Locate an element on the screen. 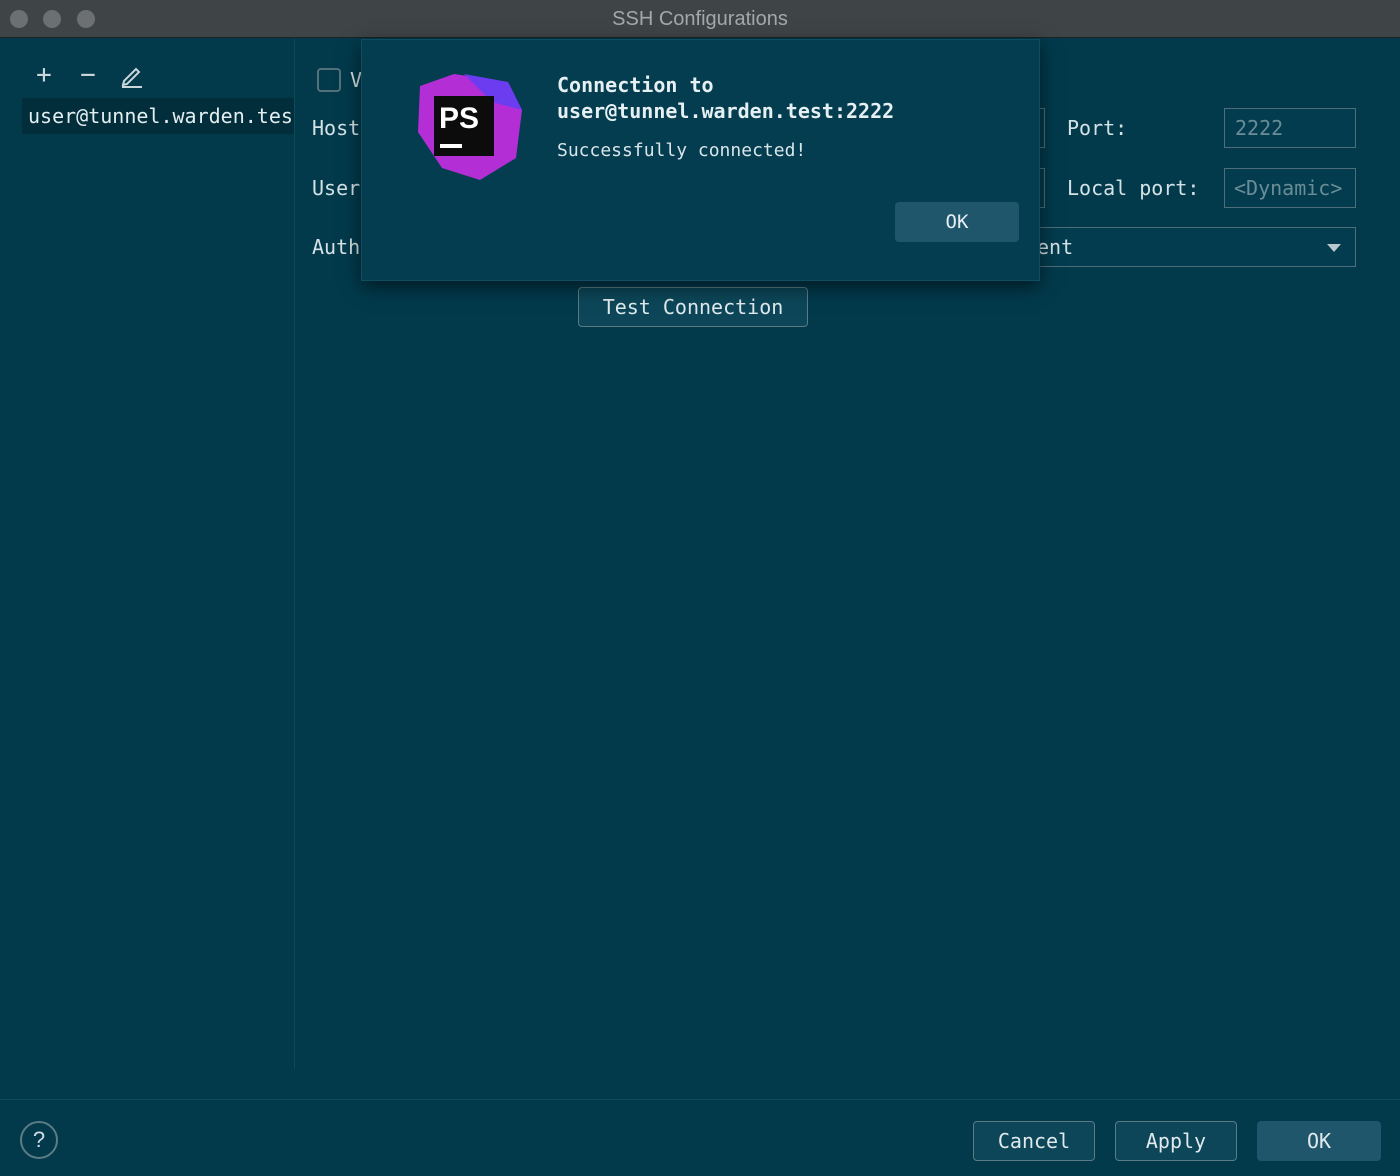 This screenshot has height=1176, width=1400. help-button: ? is located at coordinates (39, 1140).